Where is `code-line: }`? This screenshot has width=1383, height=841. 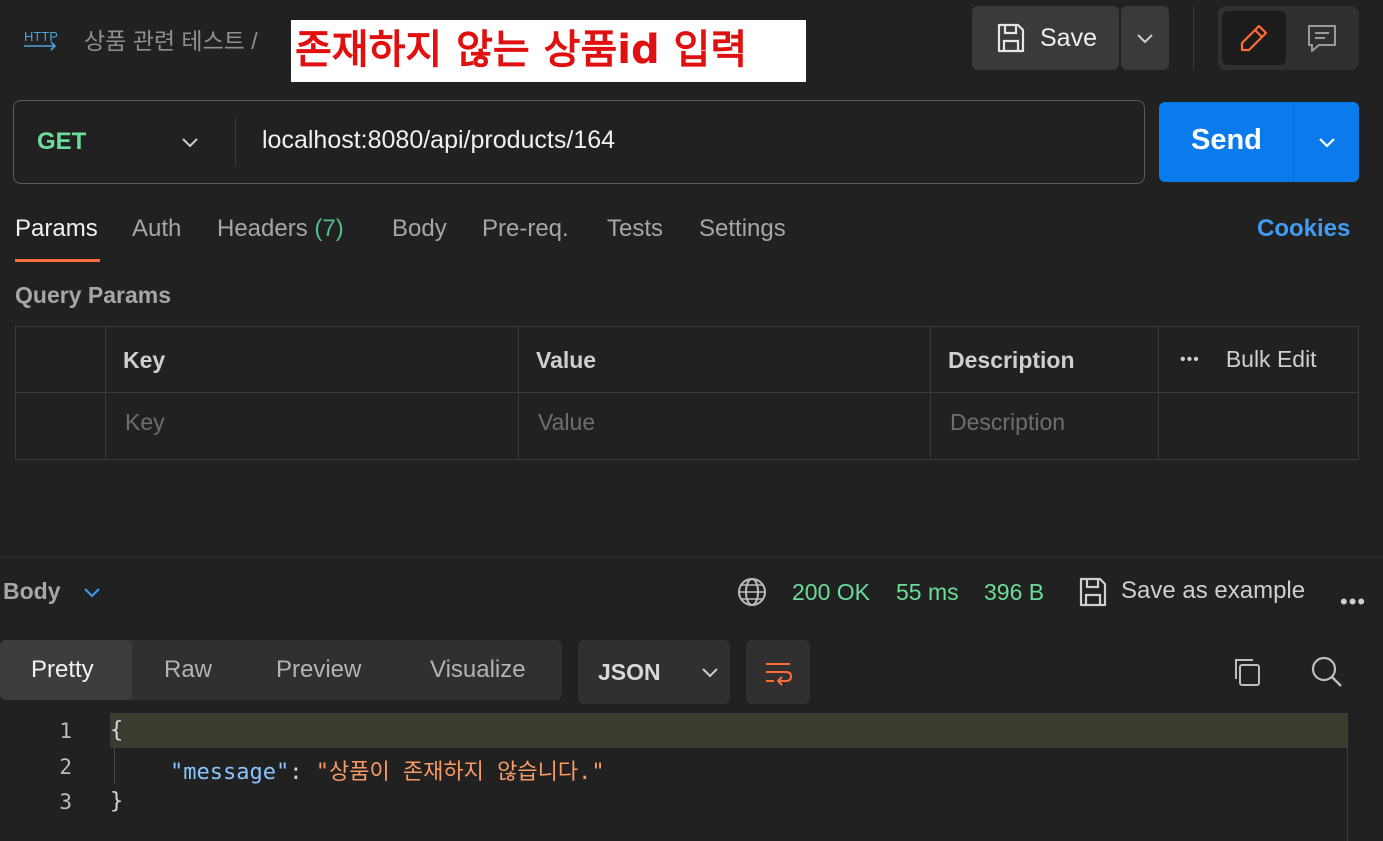 code-line: } is located at coordinates (117, 801).